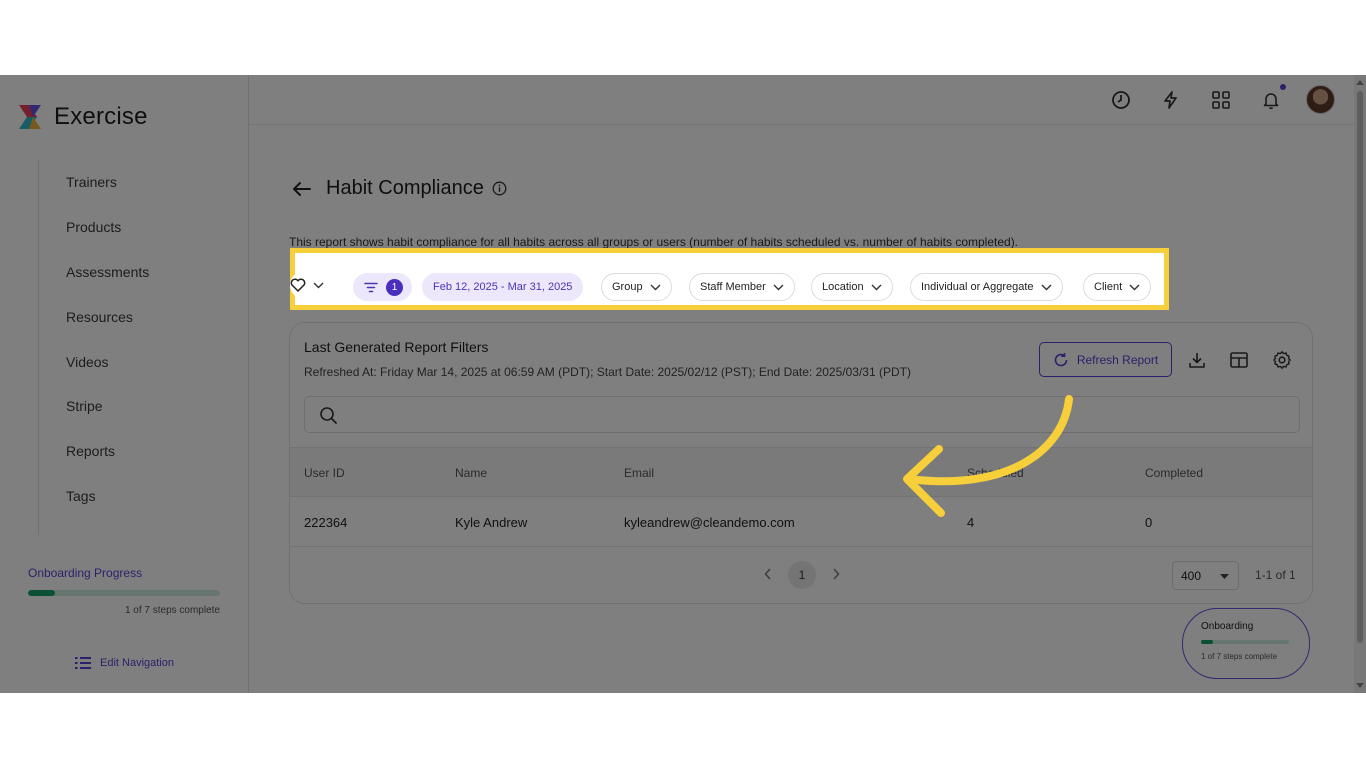 Image resolution: width=1366 pixels, height=768 pixels. Describe the element at coordinates (802, 414) in the screenshot. I see `search-input` at that location.